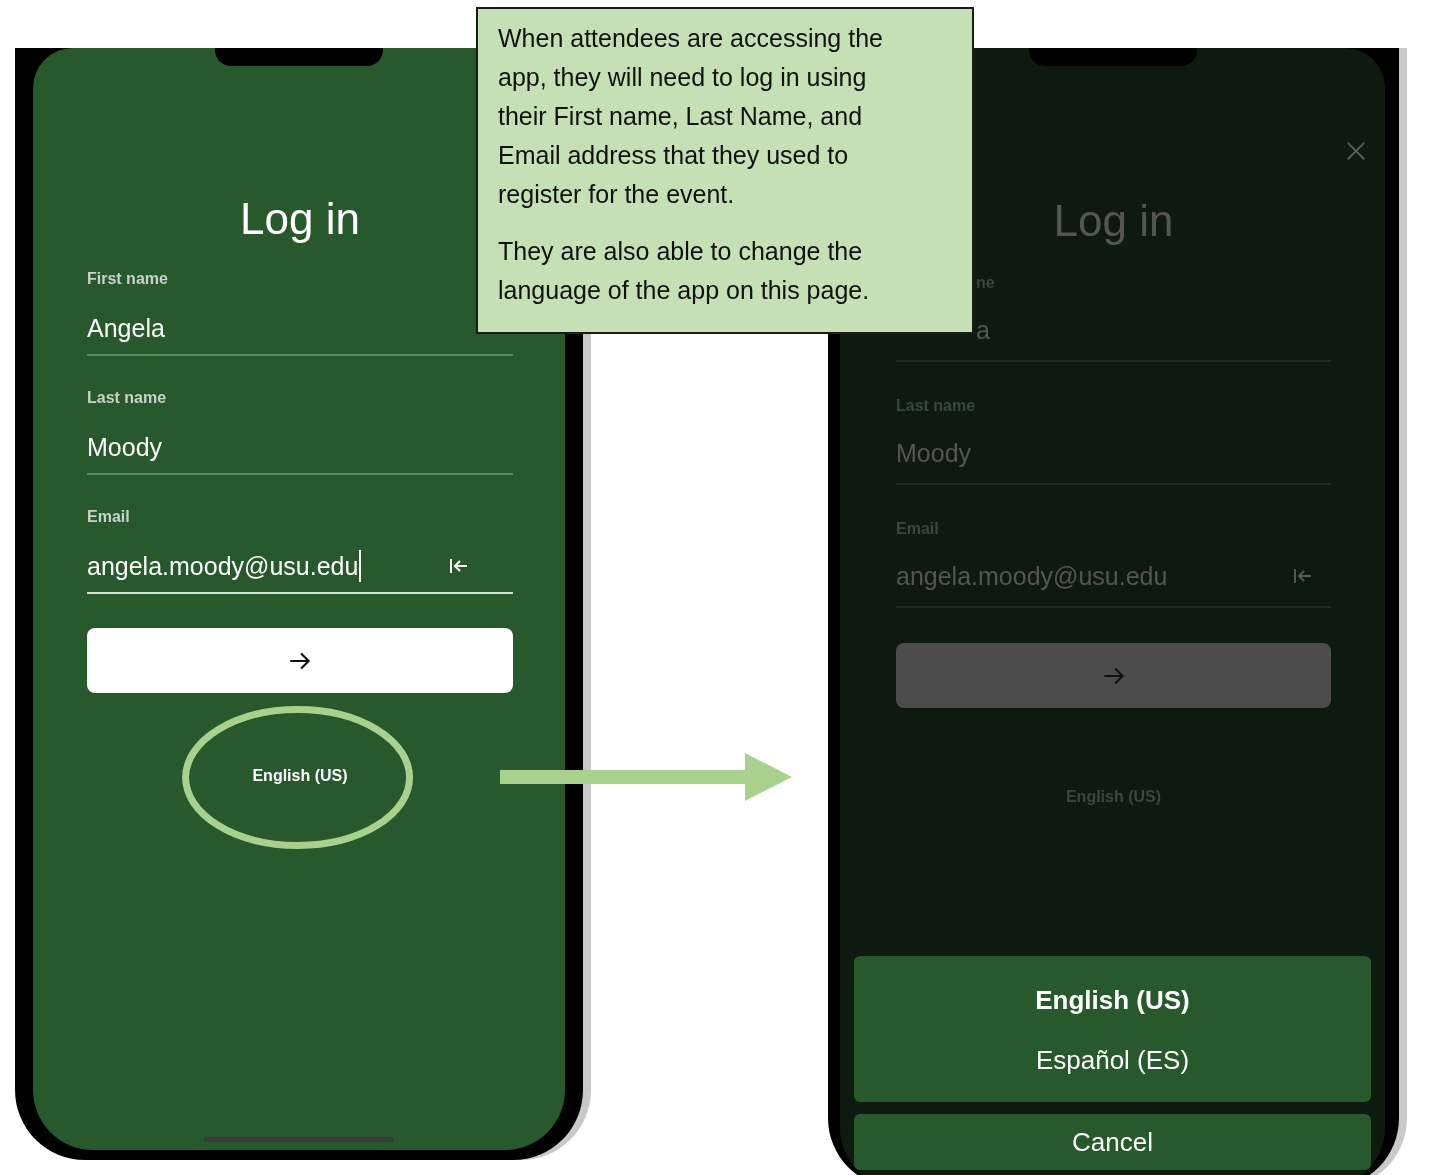 This screenshot has height=1175, width=1429. Describe the element at coordinates (300, 448) in the screenshot. I see `text-field: Moody` at that location.